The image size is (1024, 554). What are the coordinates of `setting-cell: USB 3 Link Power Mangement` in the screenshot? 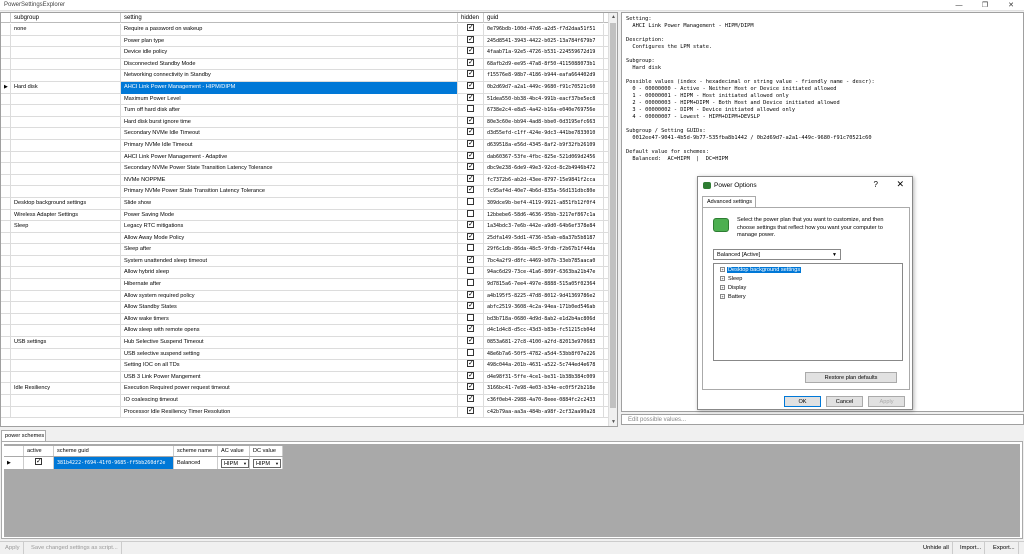 It's located at (289, 377).